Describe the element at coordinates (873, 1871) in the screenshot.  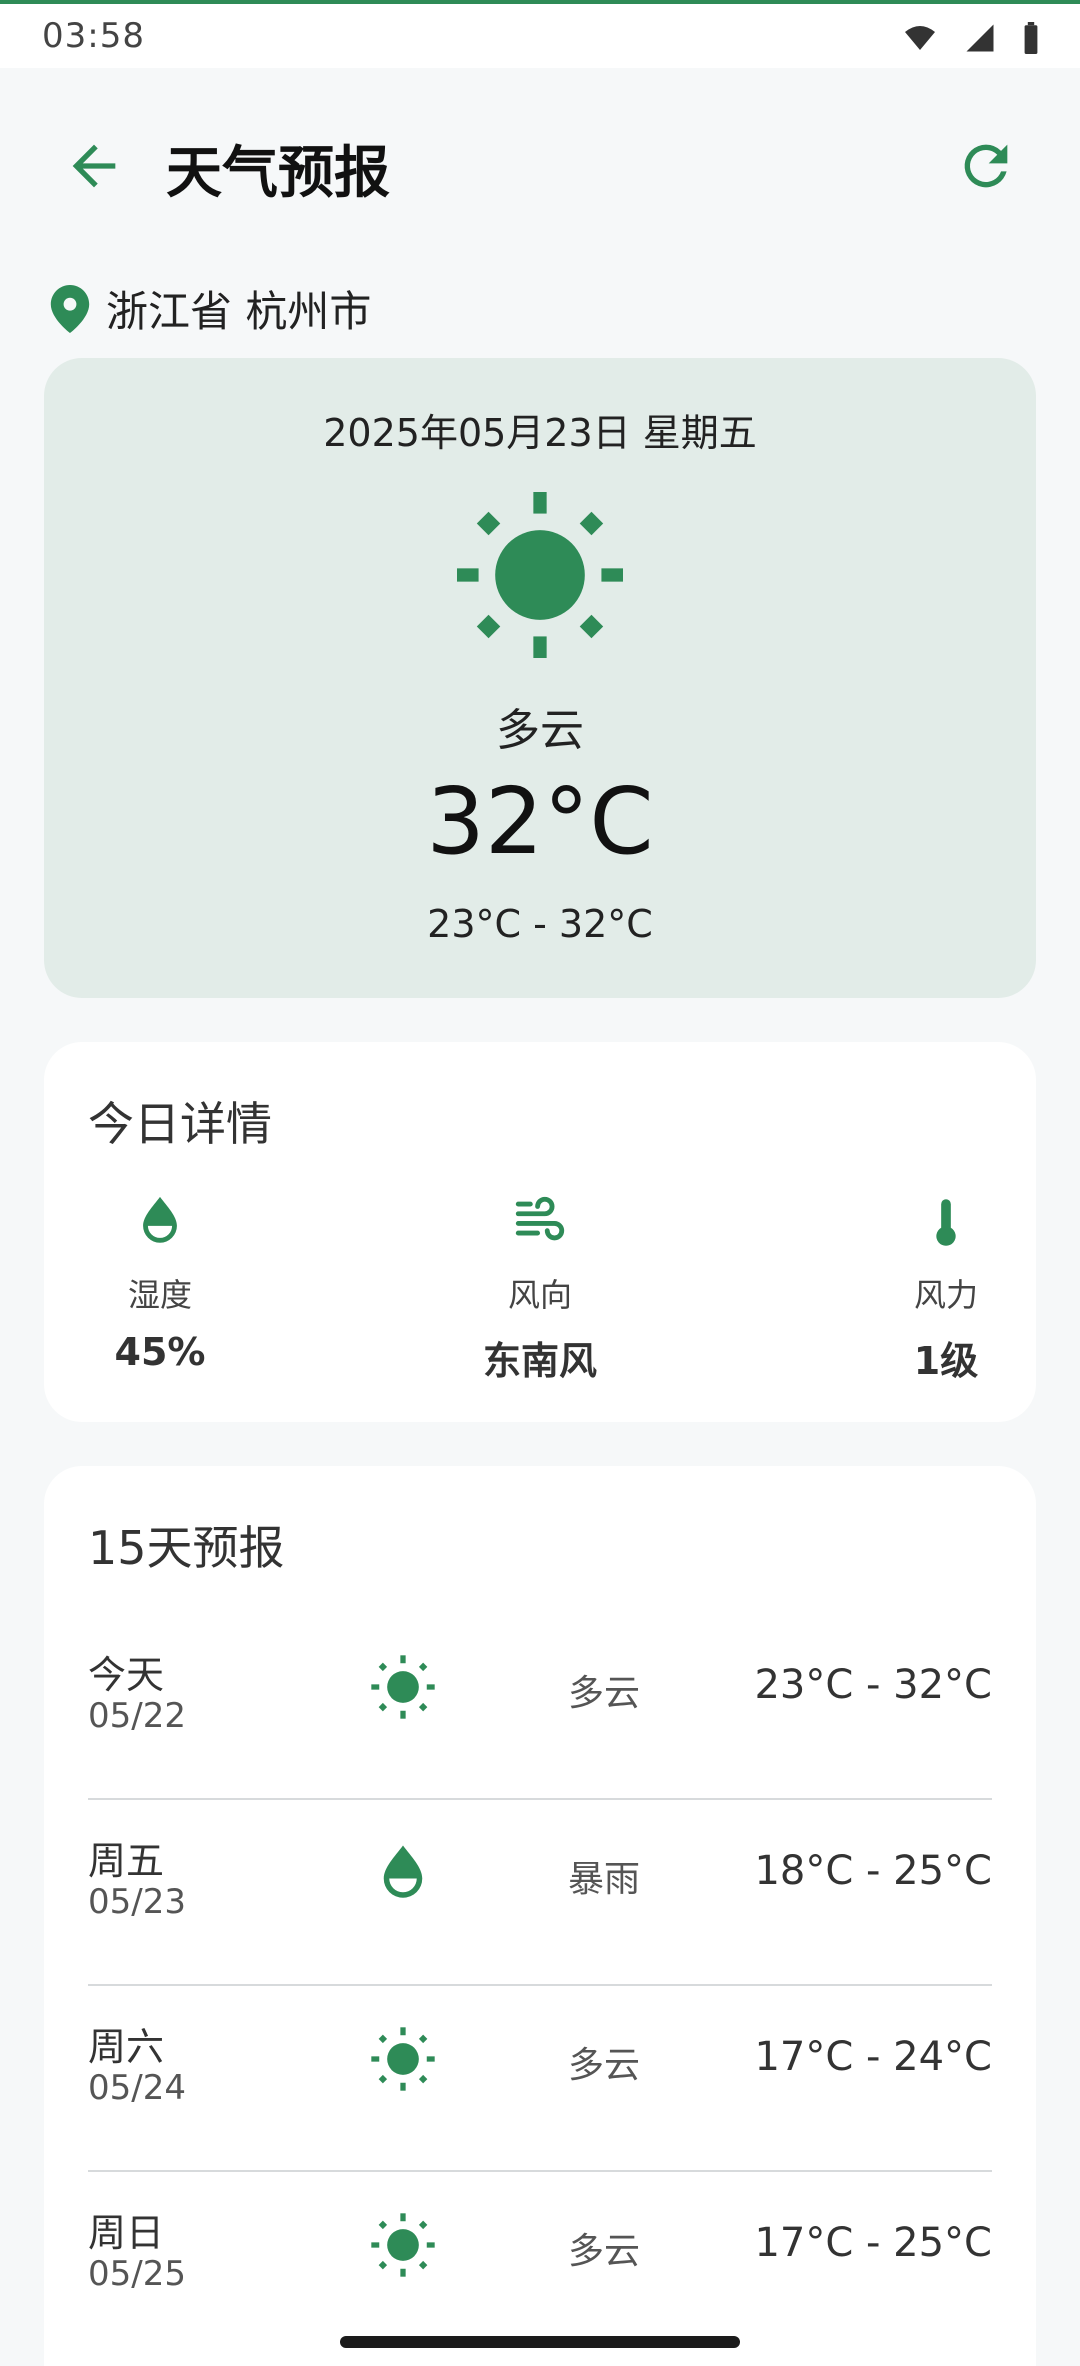
I see `forecast-range: 18°C - 25°C` at that location.